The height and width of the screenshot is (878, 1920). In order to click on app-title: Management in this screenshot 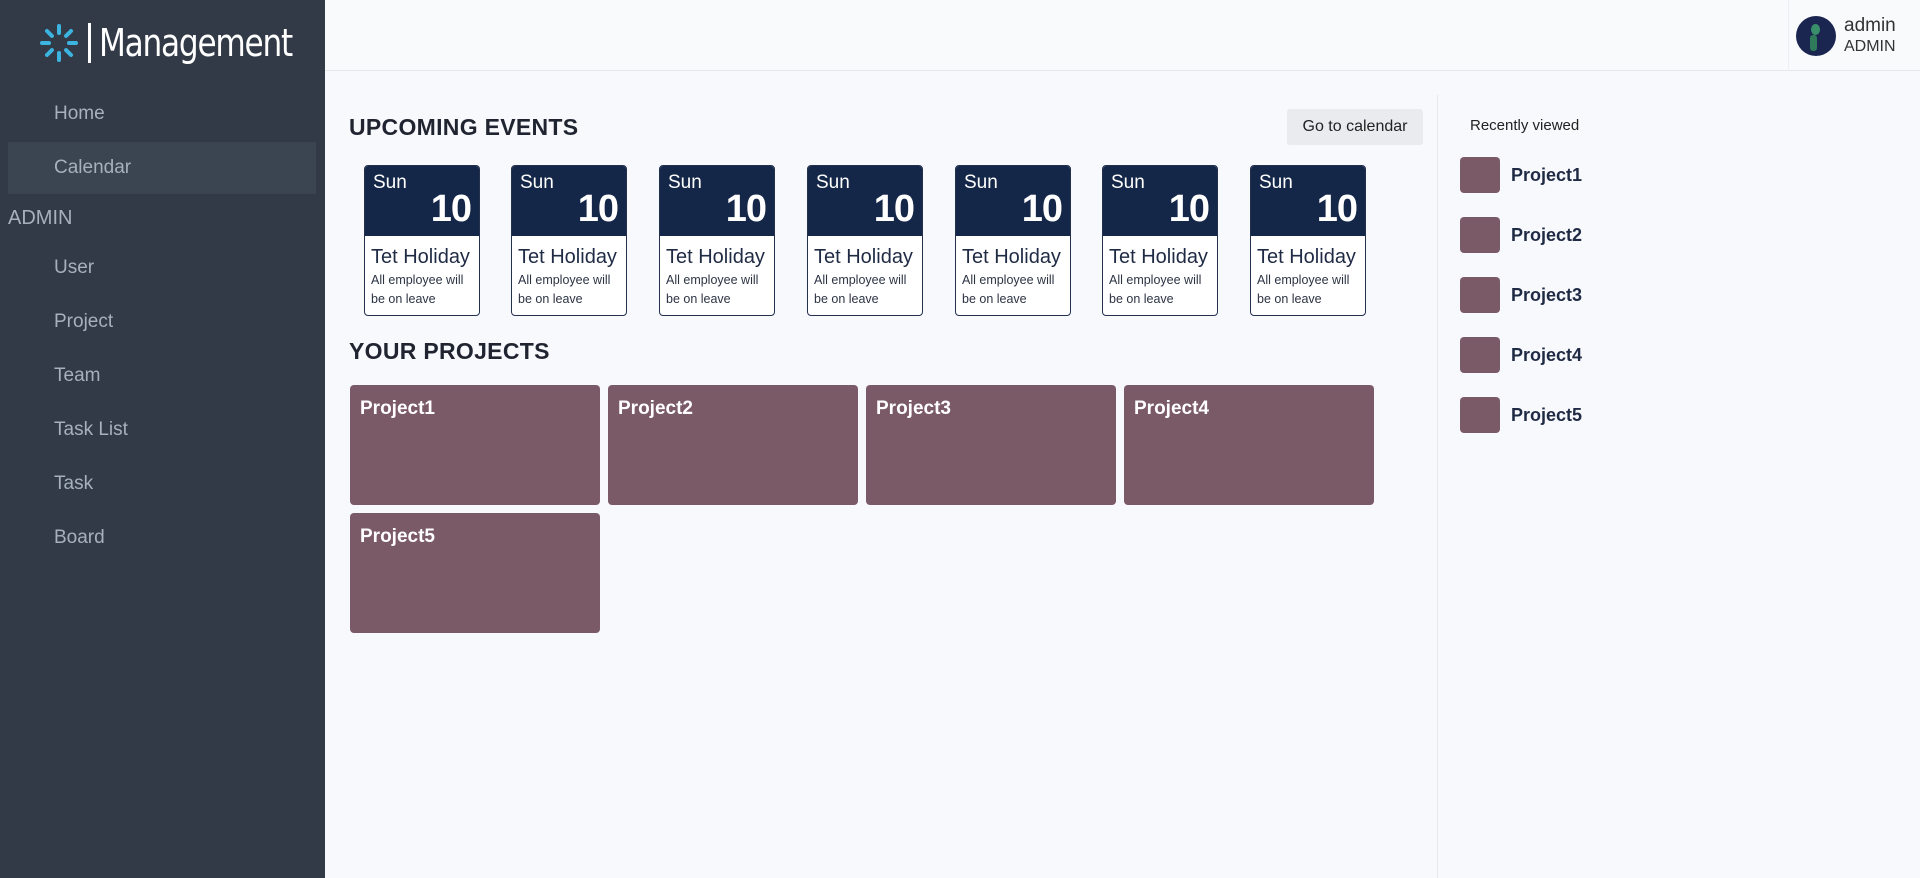, I will do `click(196, 43)`.